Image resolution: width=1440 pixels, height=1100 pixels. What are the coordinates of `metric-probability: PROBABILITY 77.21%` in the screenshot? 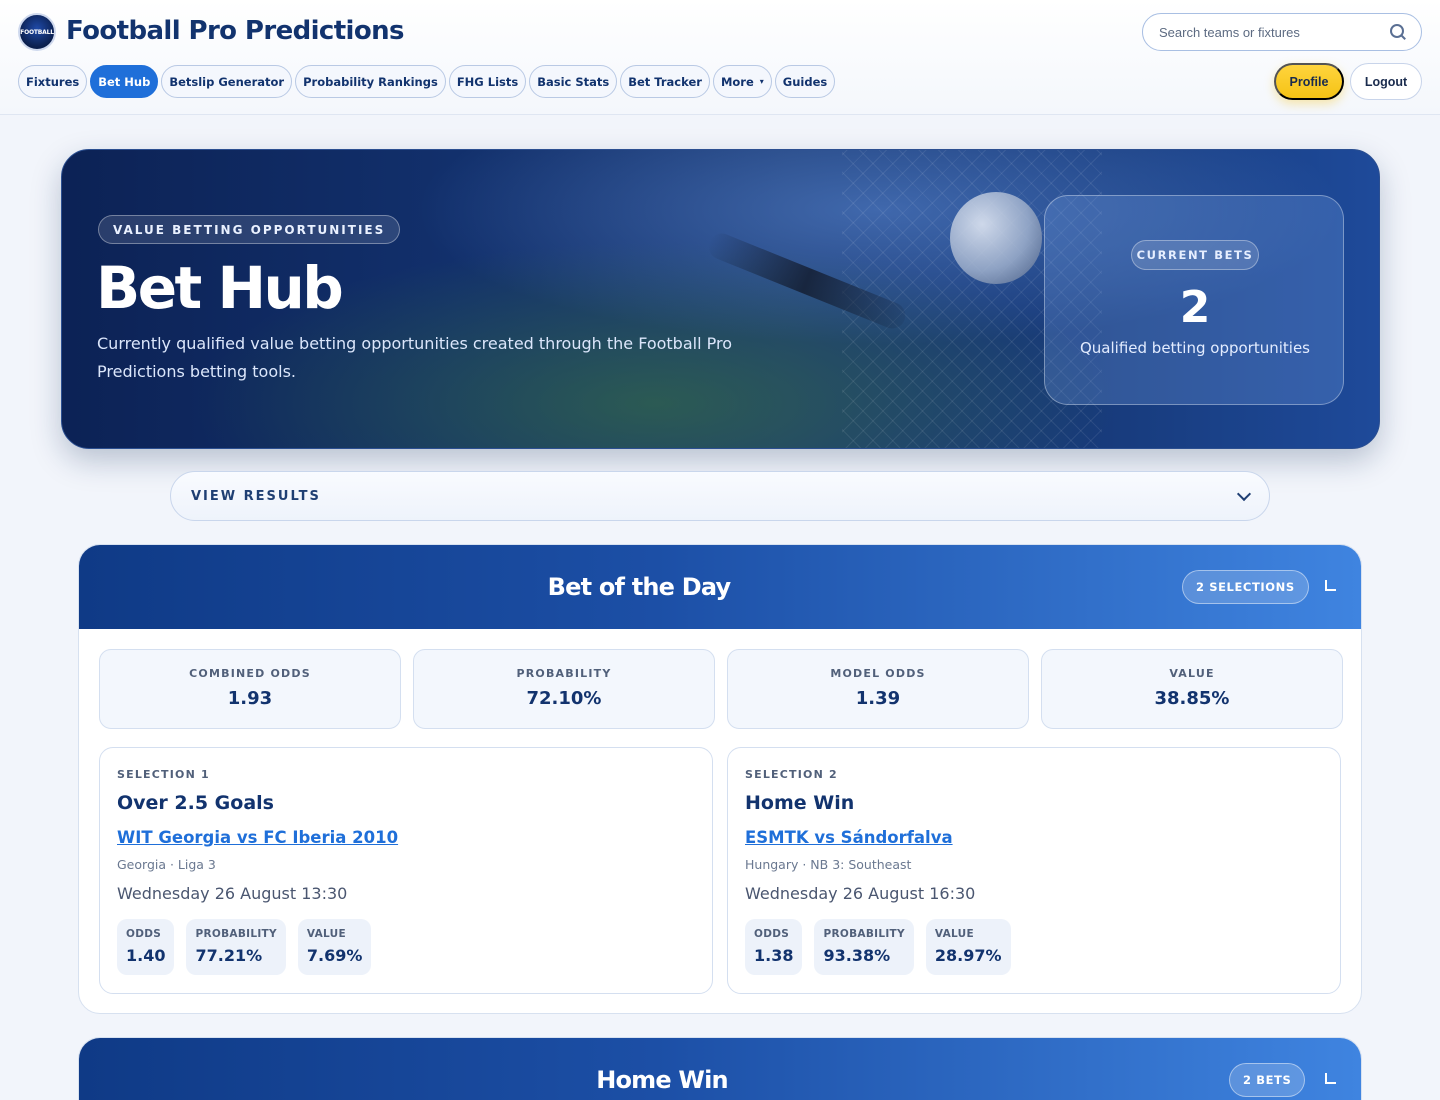 It's located at (236, 947).